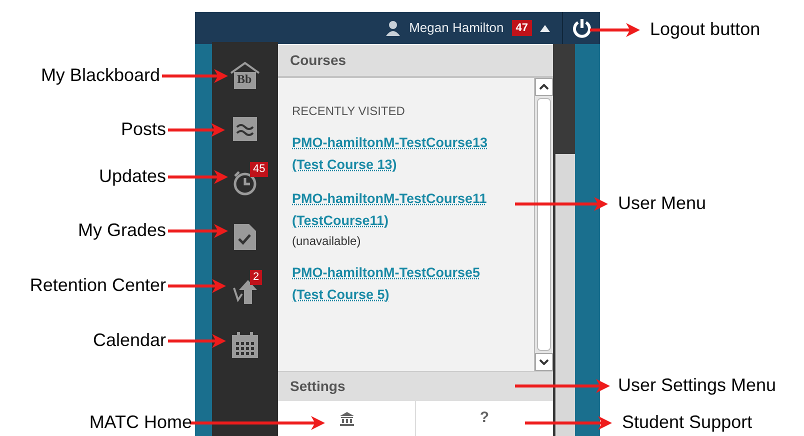 This screenshot has width=804, height=436. I want to click on annotation-label: User Settings Menu, so click(697, 385).